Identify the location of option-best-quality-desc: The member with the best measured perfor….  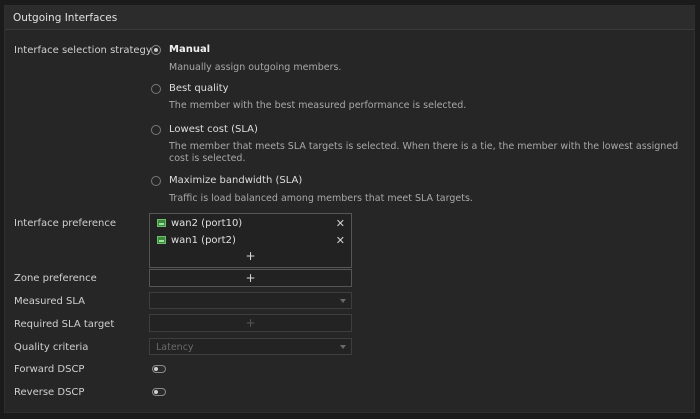
(318, 105).